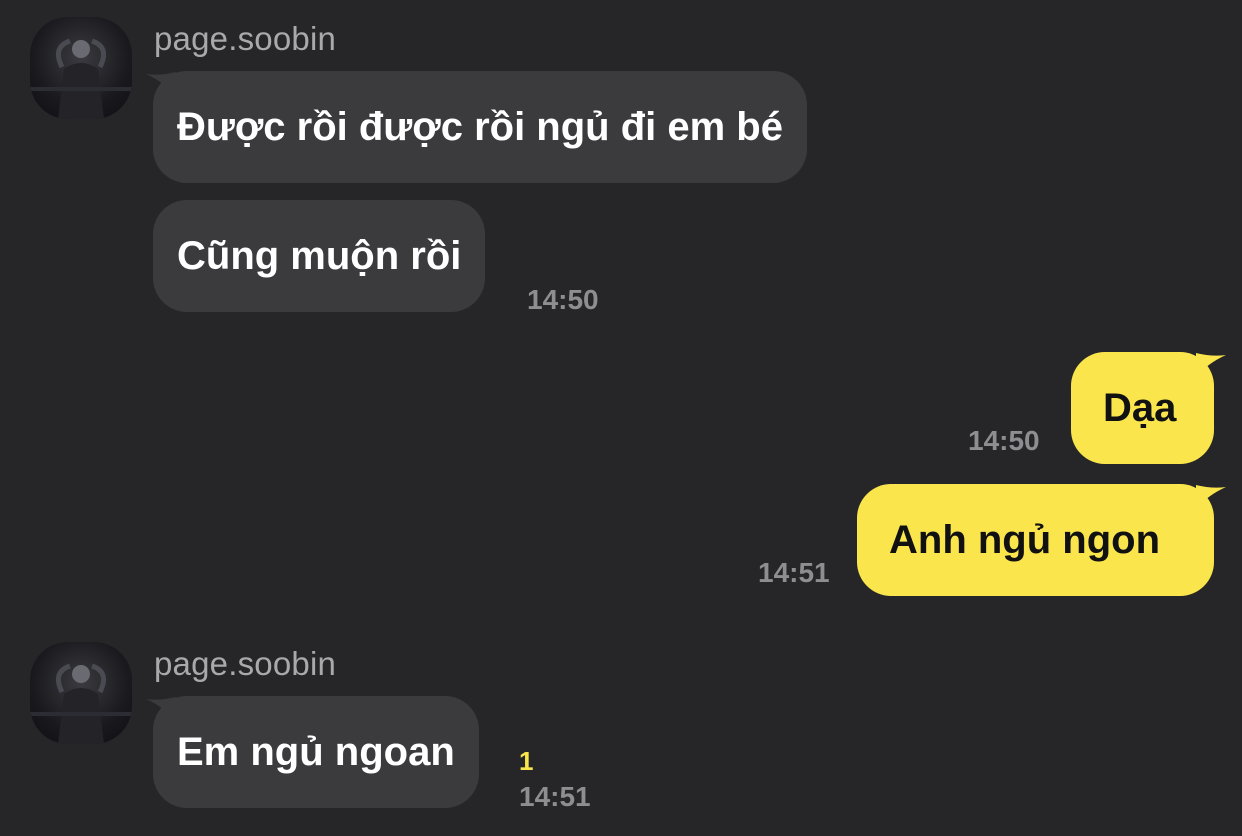 This screenshot has width=1242, height=836. What do you see at coordinates (526, 761) in the screenshot?
I see `unread-count: 1` at bounding box center [526, 761].